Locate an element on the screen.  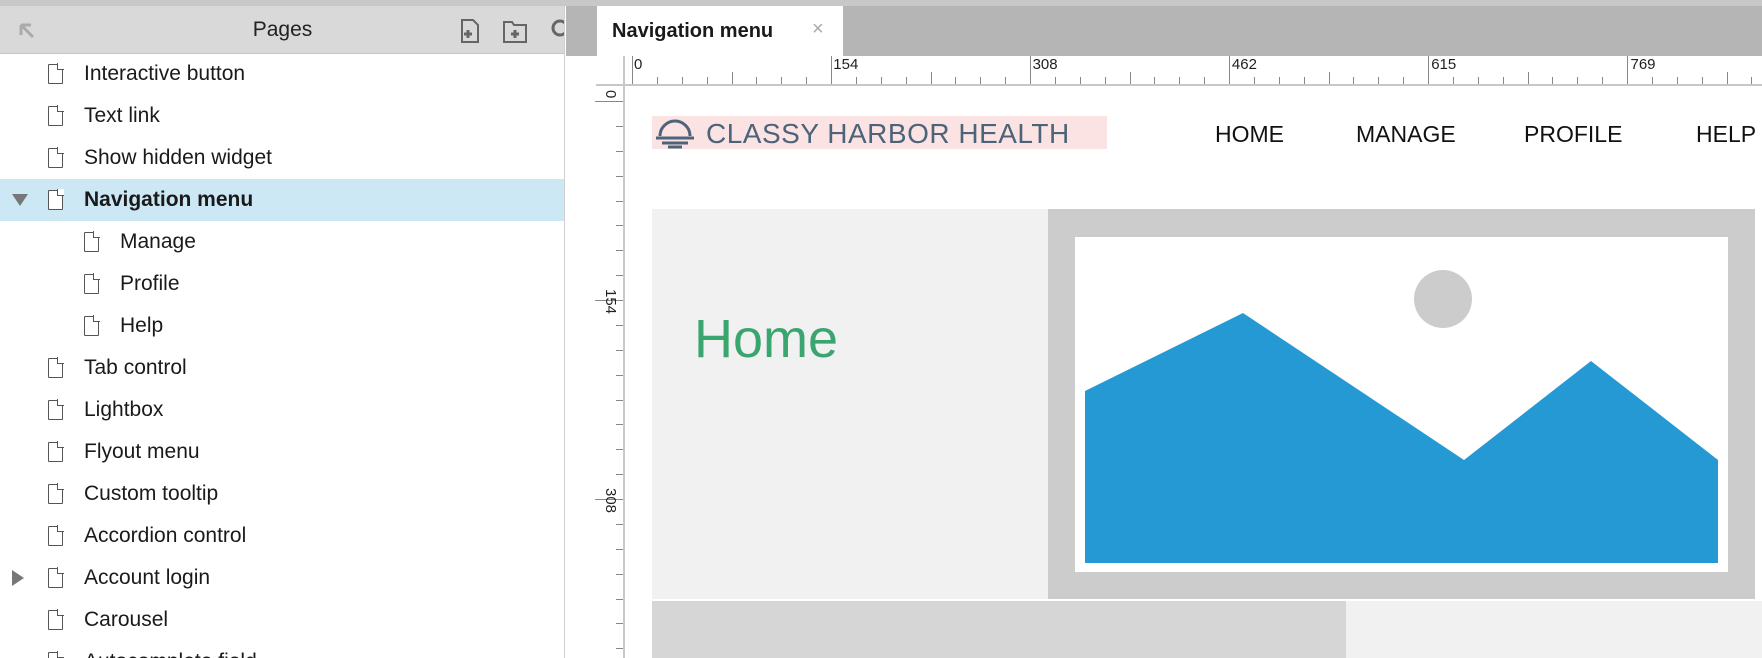
page-item: Accordion control is located at coordinates (282, 536).